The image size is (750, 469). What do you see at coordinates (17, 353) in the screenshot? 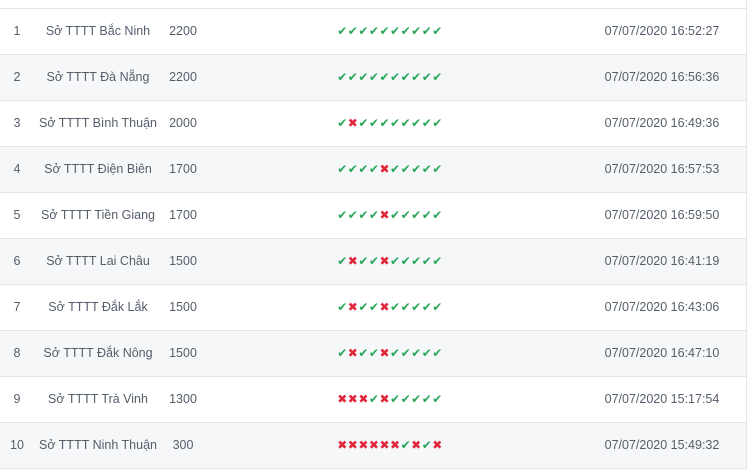
I see `rank-cell: 8` at bounding box center [17, 353].